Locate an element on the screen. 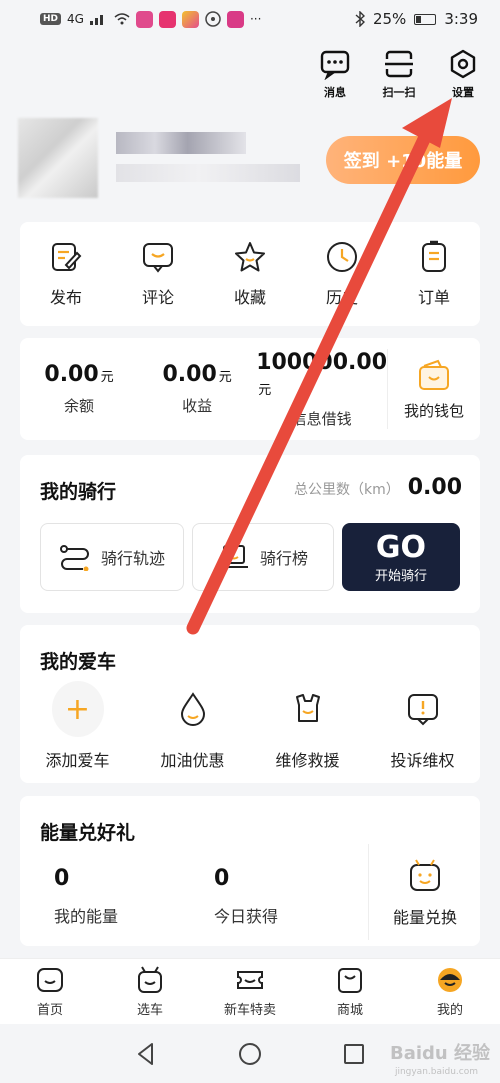 This screenshot has height=1083, width=500. recents-icon is located at coordinates (354, 1054).